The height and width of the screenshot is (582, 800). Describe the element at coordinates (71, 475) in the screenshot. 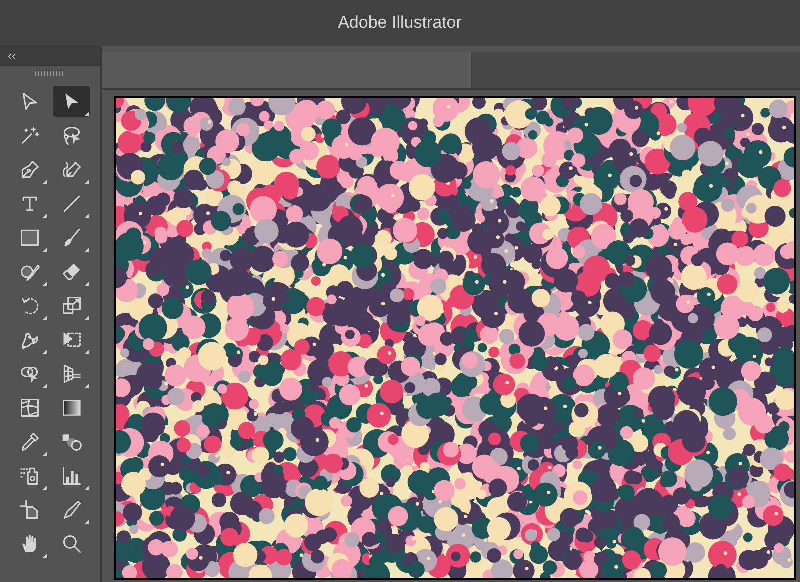

I see `bar-chart-icon` at that location.